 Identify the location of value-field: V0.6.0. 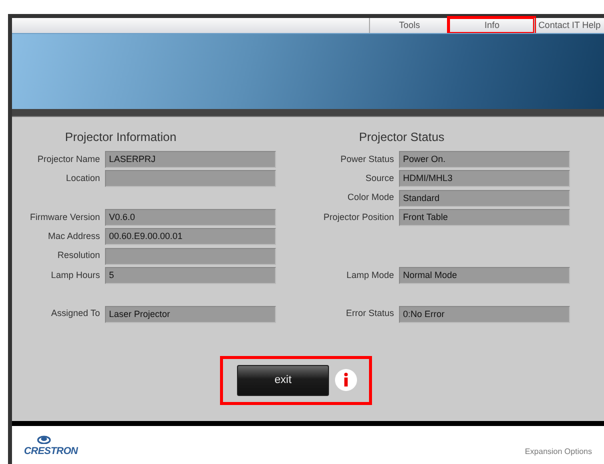
(190, 217).